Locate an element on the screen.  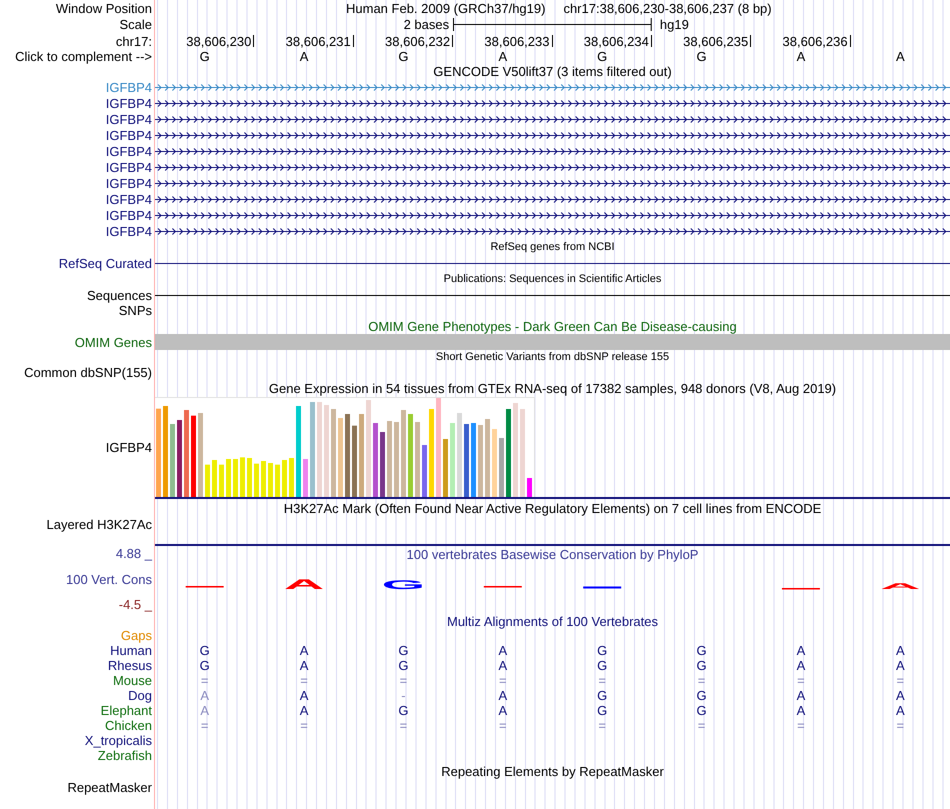
track-label: SNPs is located at coordinates (135, 310).